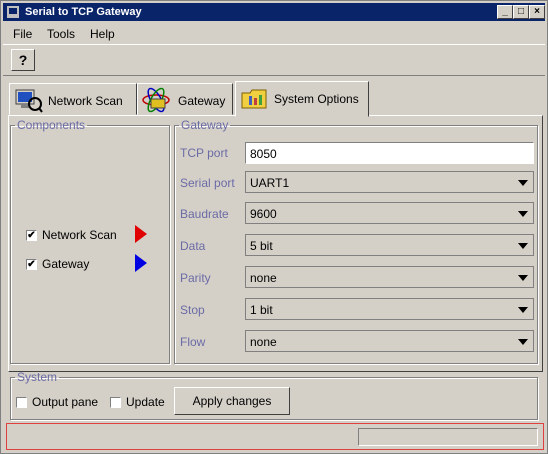  I want to click on update-option: Update, so click(137, 402).